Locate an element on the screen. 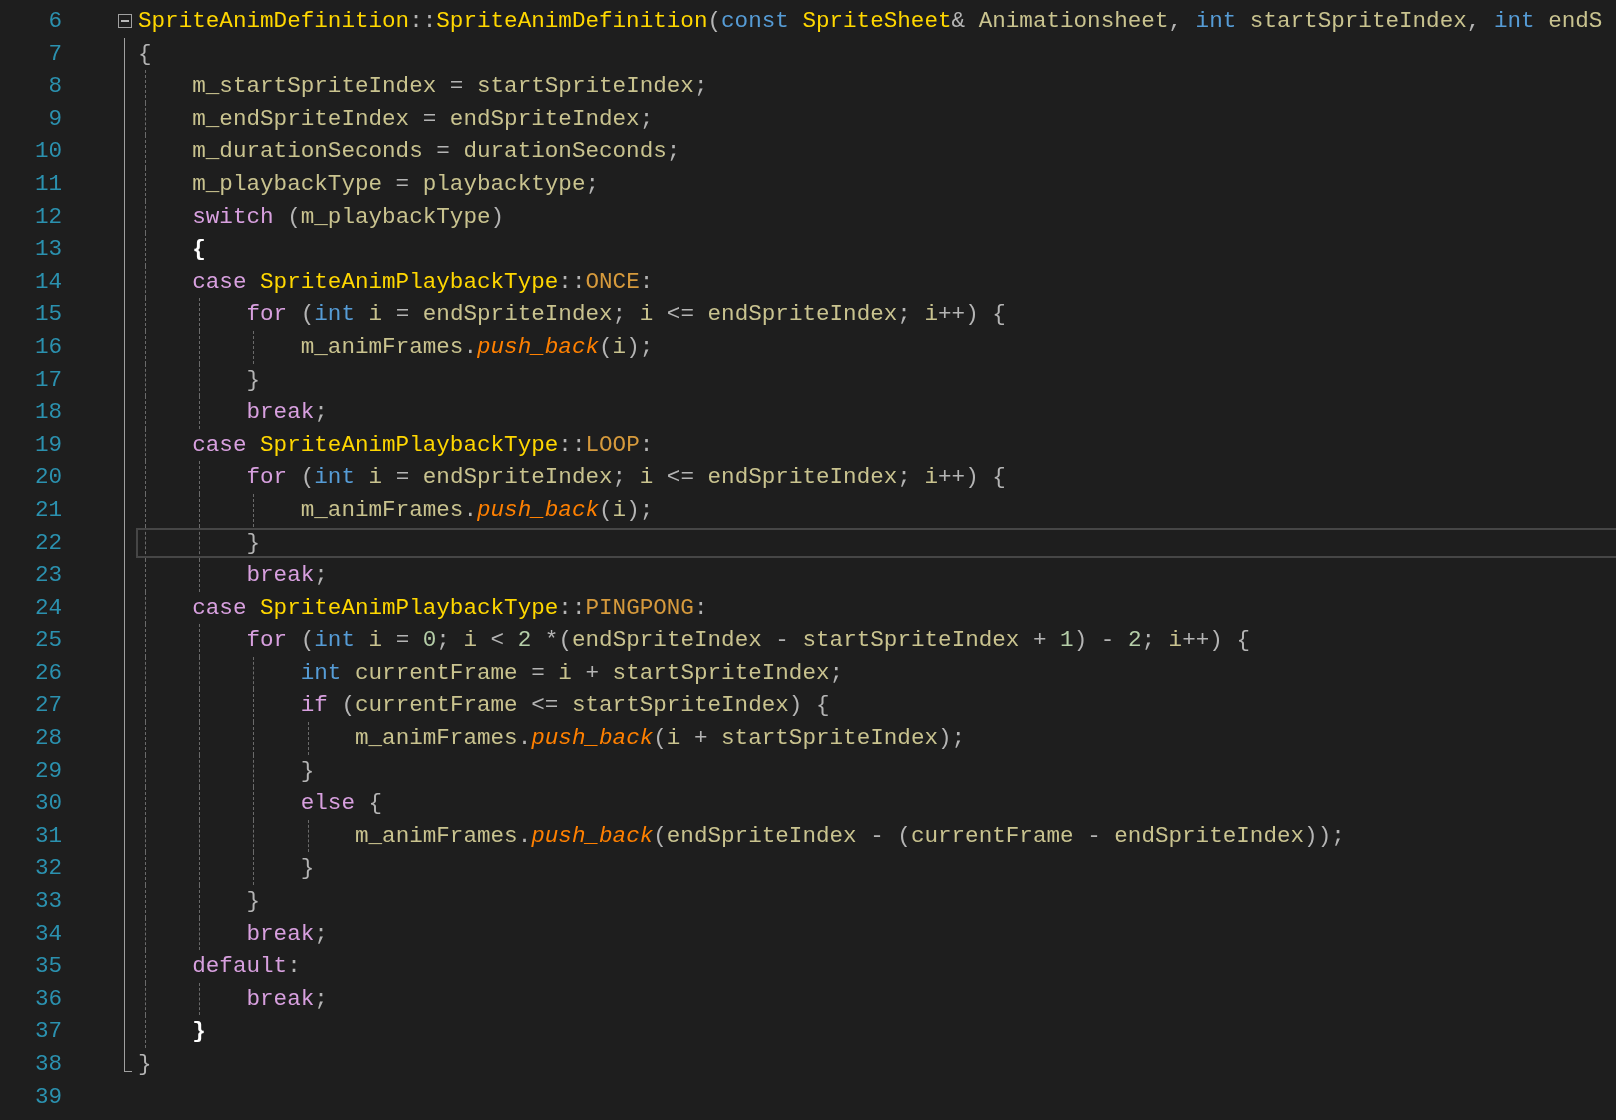 Image resolution: width=1616 pixels, height=1120 pixels. code-line: default: is located at coordinates (246, 967).